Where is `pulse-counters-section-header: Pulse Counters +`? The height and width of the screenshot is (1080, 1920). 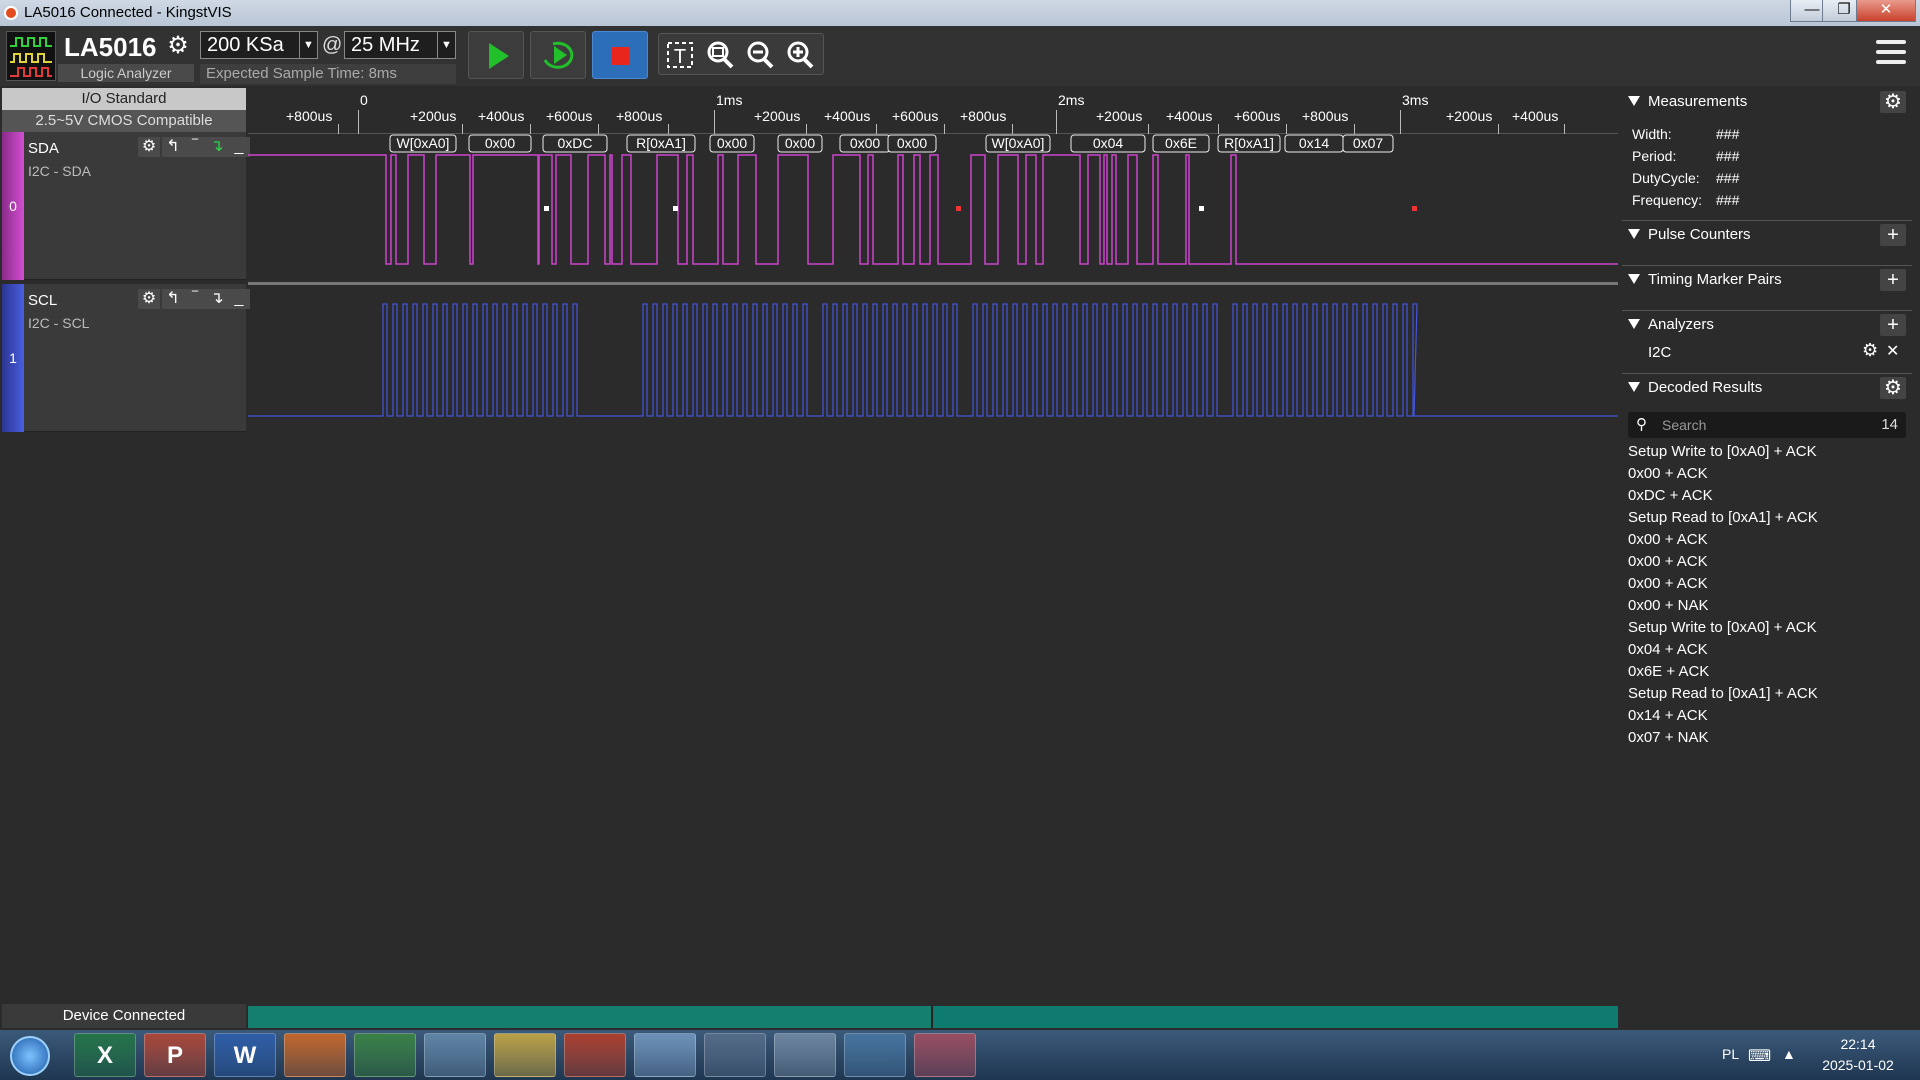 pulse-counters-section-header: Pulse Counters + is located at coordinates (1767, 234).